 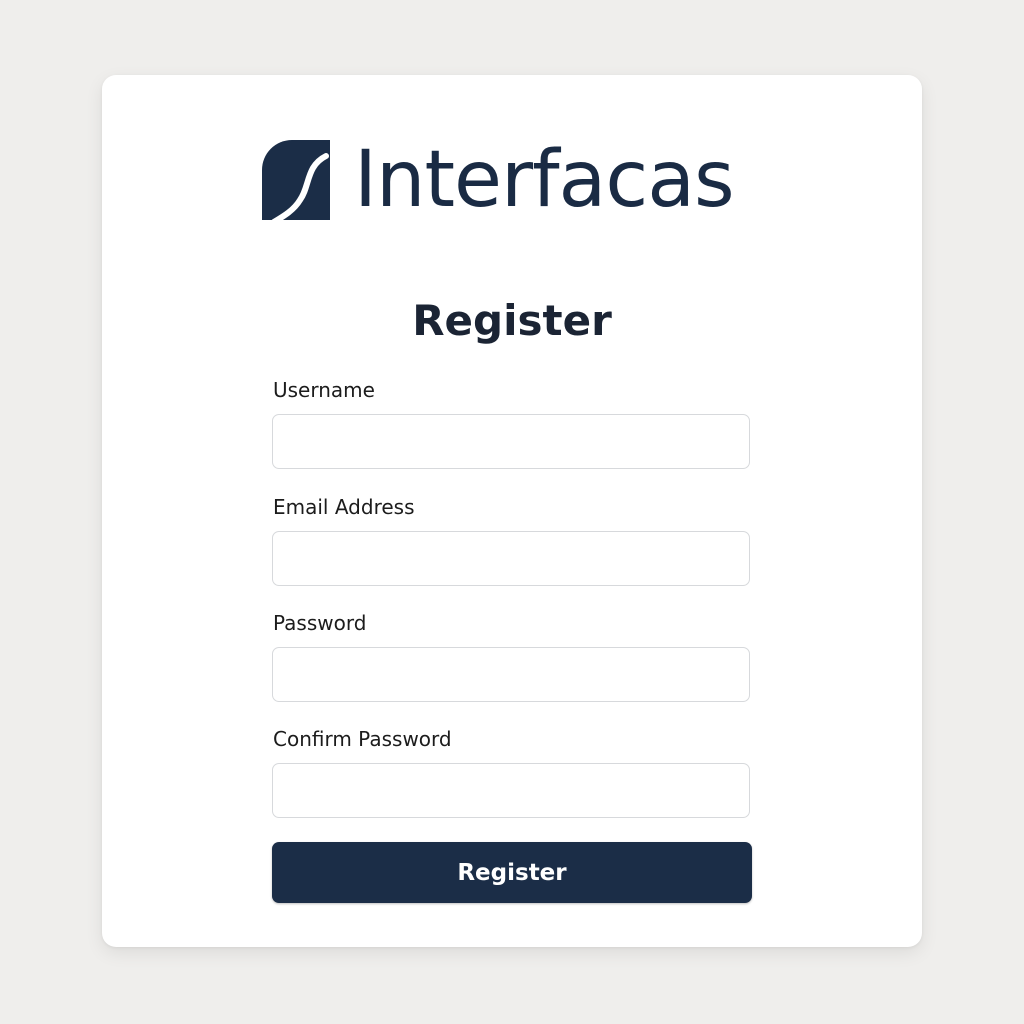 What do you see at coordinates (296, 180) in the screenshot?
I see `interfacas-logo-icon` at bounding box center [296, 180].